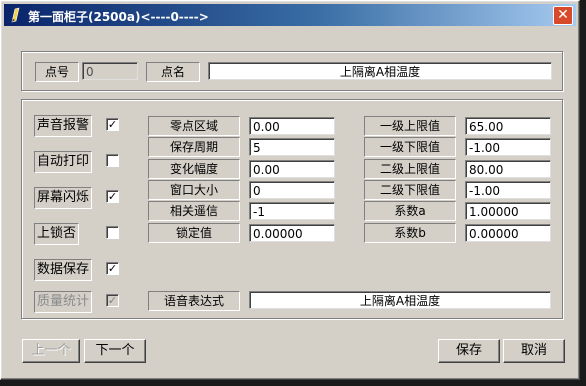 The width and height of the screenshot is (586, 386). Describe the element at coordinates (112, 124) in the screenshot. I see `sound-alarm-checkbox: ✓` at that location.